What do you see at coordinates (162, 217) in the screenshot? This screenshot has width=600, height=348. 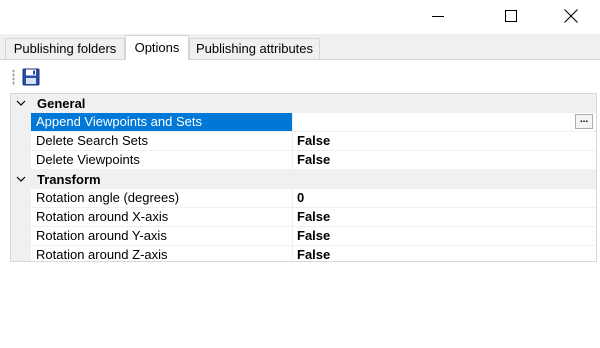 I see `property-name: Rotation around X-axis` at bounding box center [162, 217].